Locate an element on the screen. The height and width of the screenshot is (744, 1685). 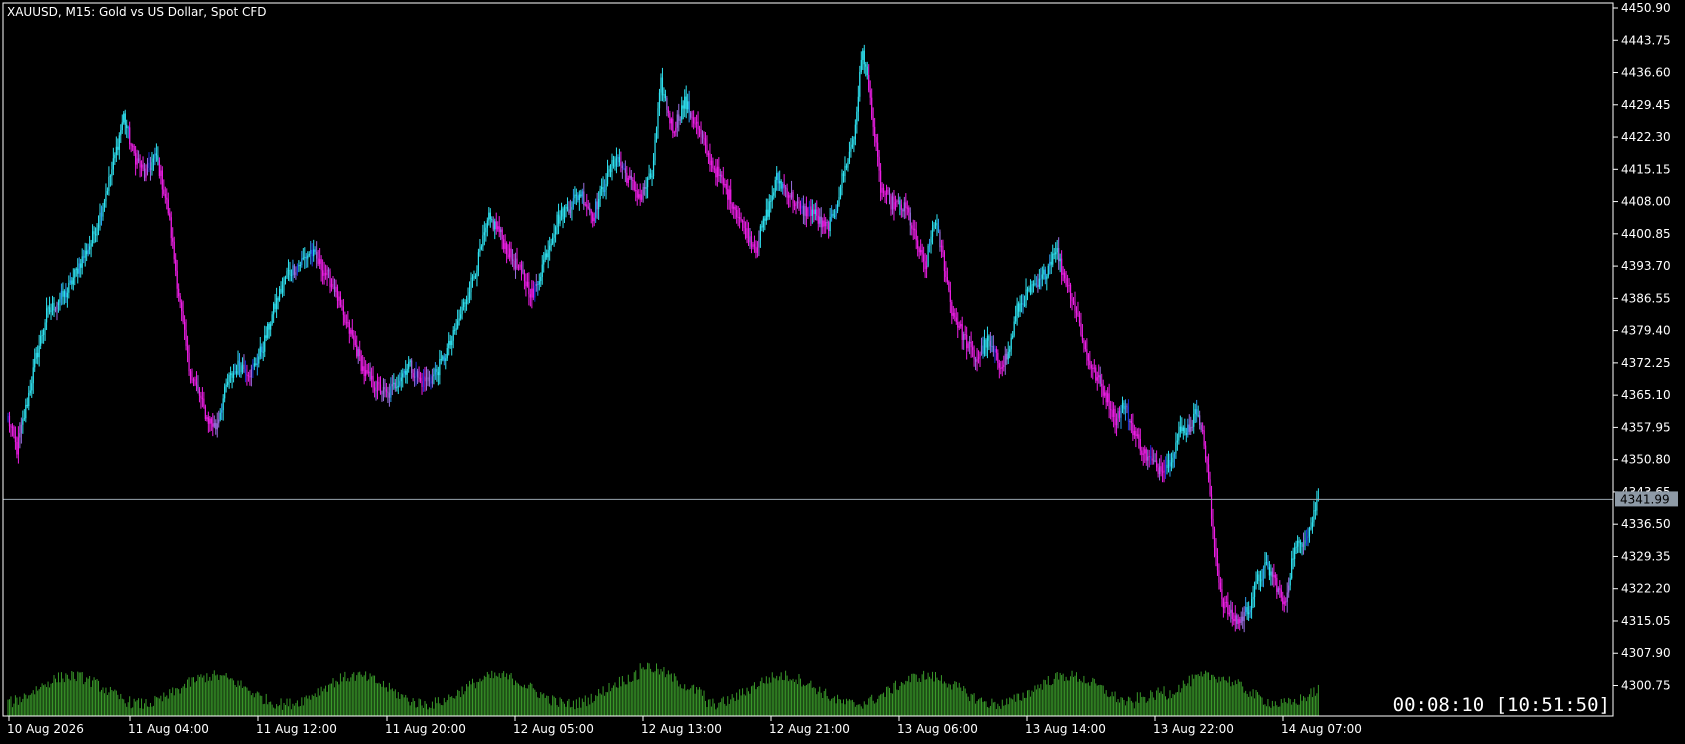
y-tick-label: 4415.15 is located at coordinates (1646, 169).